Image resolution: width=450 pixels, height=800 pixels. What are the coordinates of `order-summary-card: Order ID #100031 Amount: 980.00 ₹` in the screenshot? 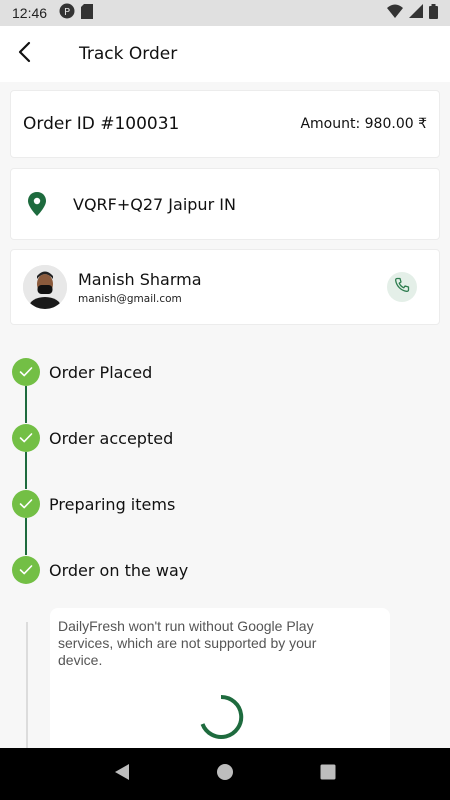 It's located at (225, 124).